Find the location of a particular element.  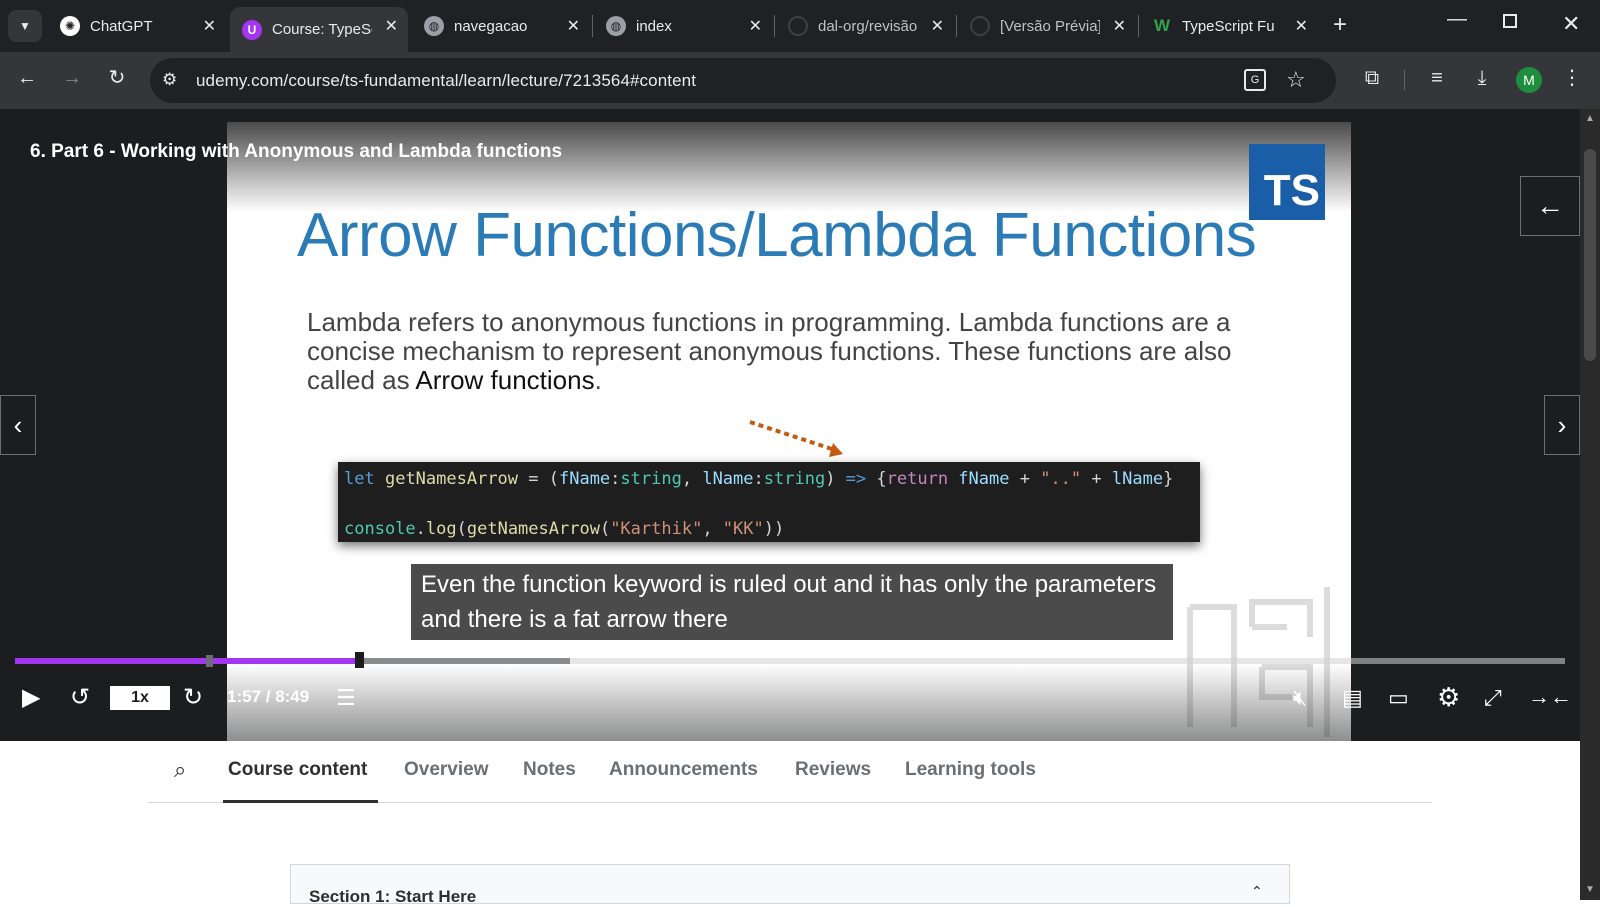

code-token: "KK" is located at coordinates (743, 529).